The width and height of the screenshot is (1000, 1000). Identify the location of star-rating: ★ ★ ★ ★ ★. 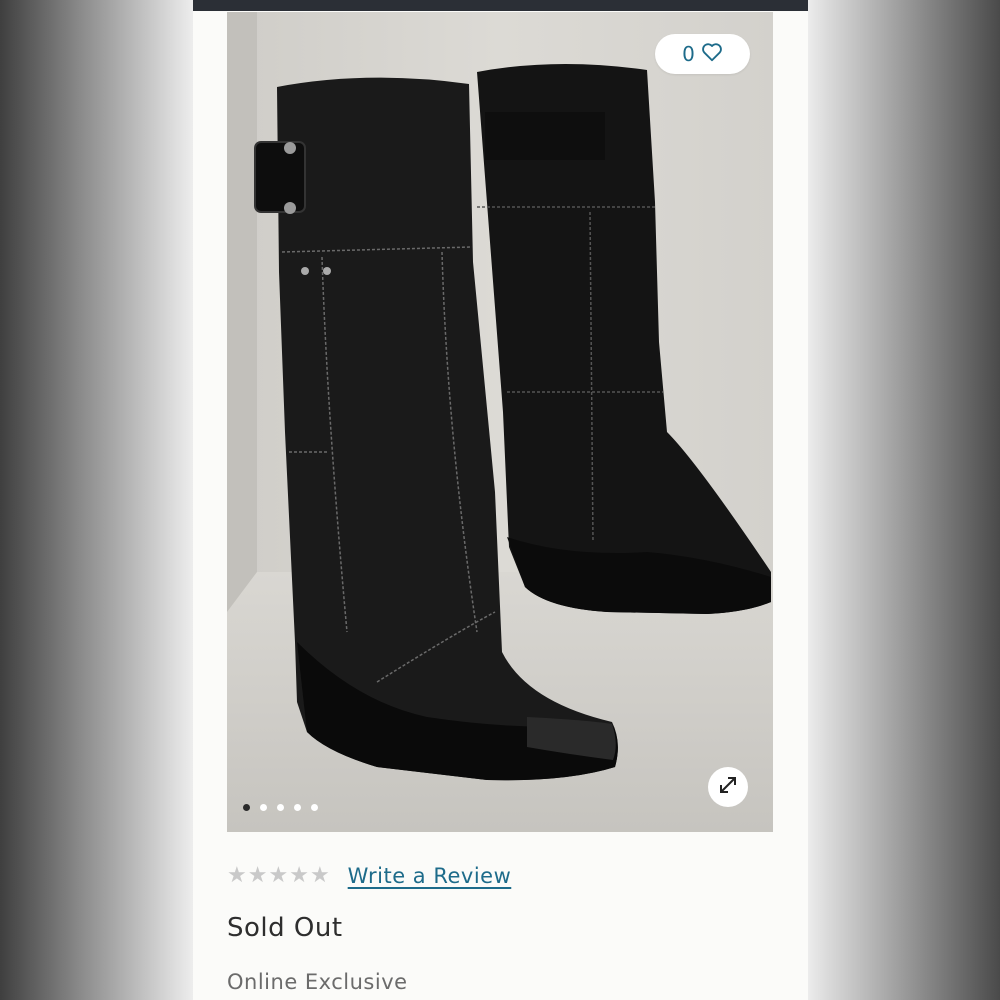
(278, 876).